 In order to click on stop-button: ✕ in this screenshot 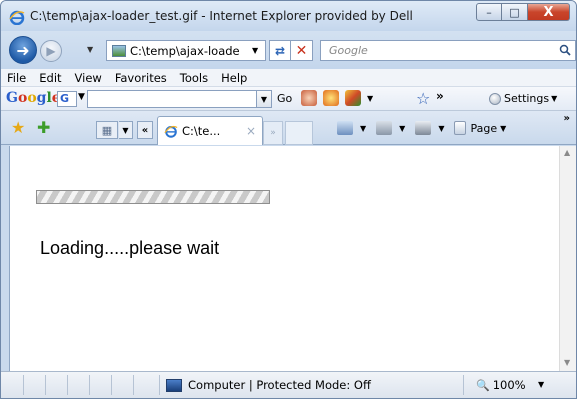, I will do `click(302, 50)`.